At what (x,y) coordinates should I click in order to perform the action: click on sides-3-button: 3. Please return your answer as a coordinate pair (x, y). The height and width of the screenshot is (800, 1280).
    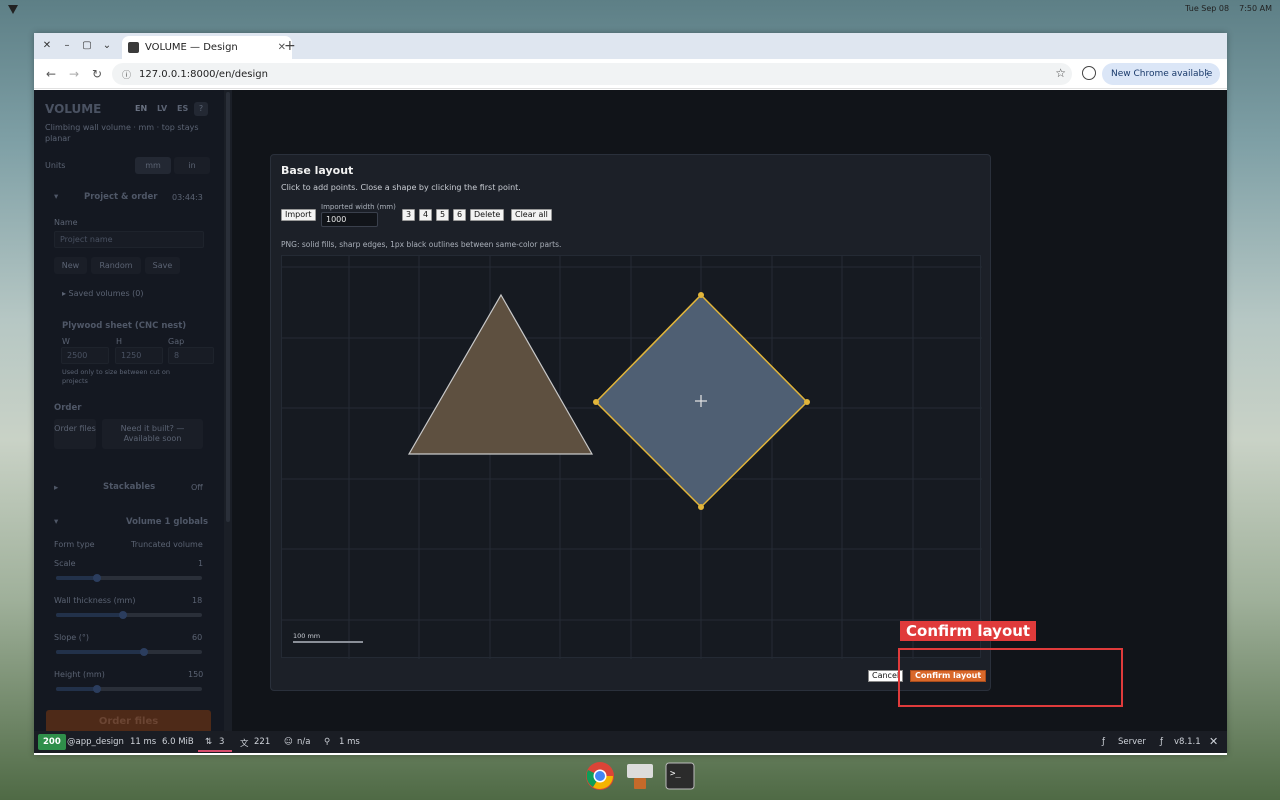
    Looking at the image, I should click on (408, 215).